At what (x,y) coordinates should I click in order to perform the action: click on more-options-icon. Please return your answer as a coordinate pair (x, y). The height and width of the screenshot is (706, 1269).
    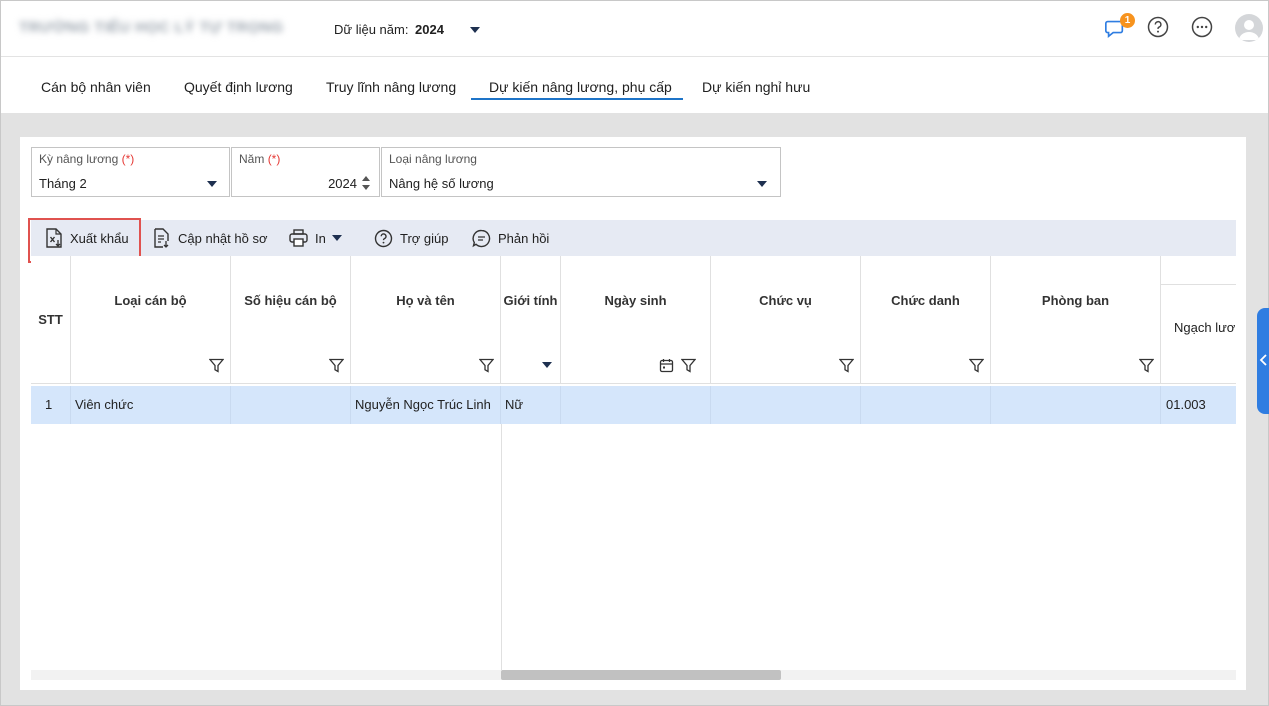
    Looking at the image, I should click on (1202, 27).